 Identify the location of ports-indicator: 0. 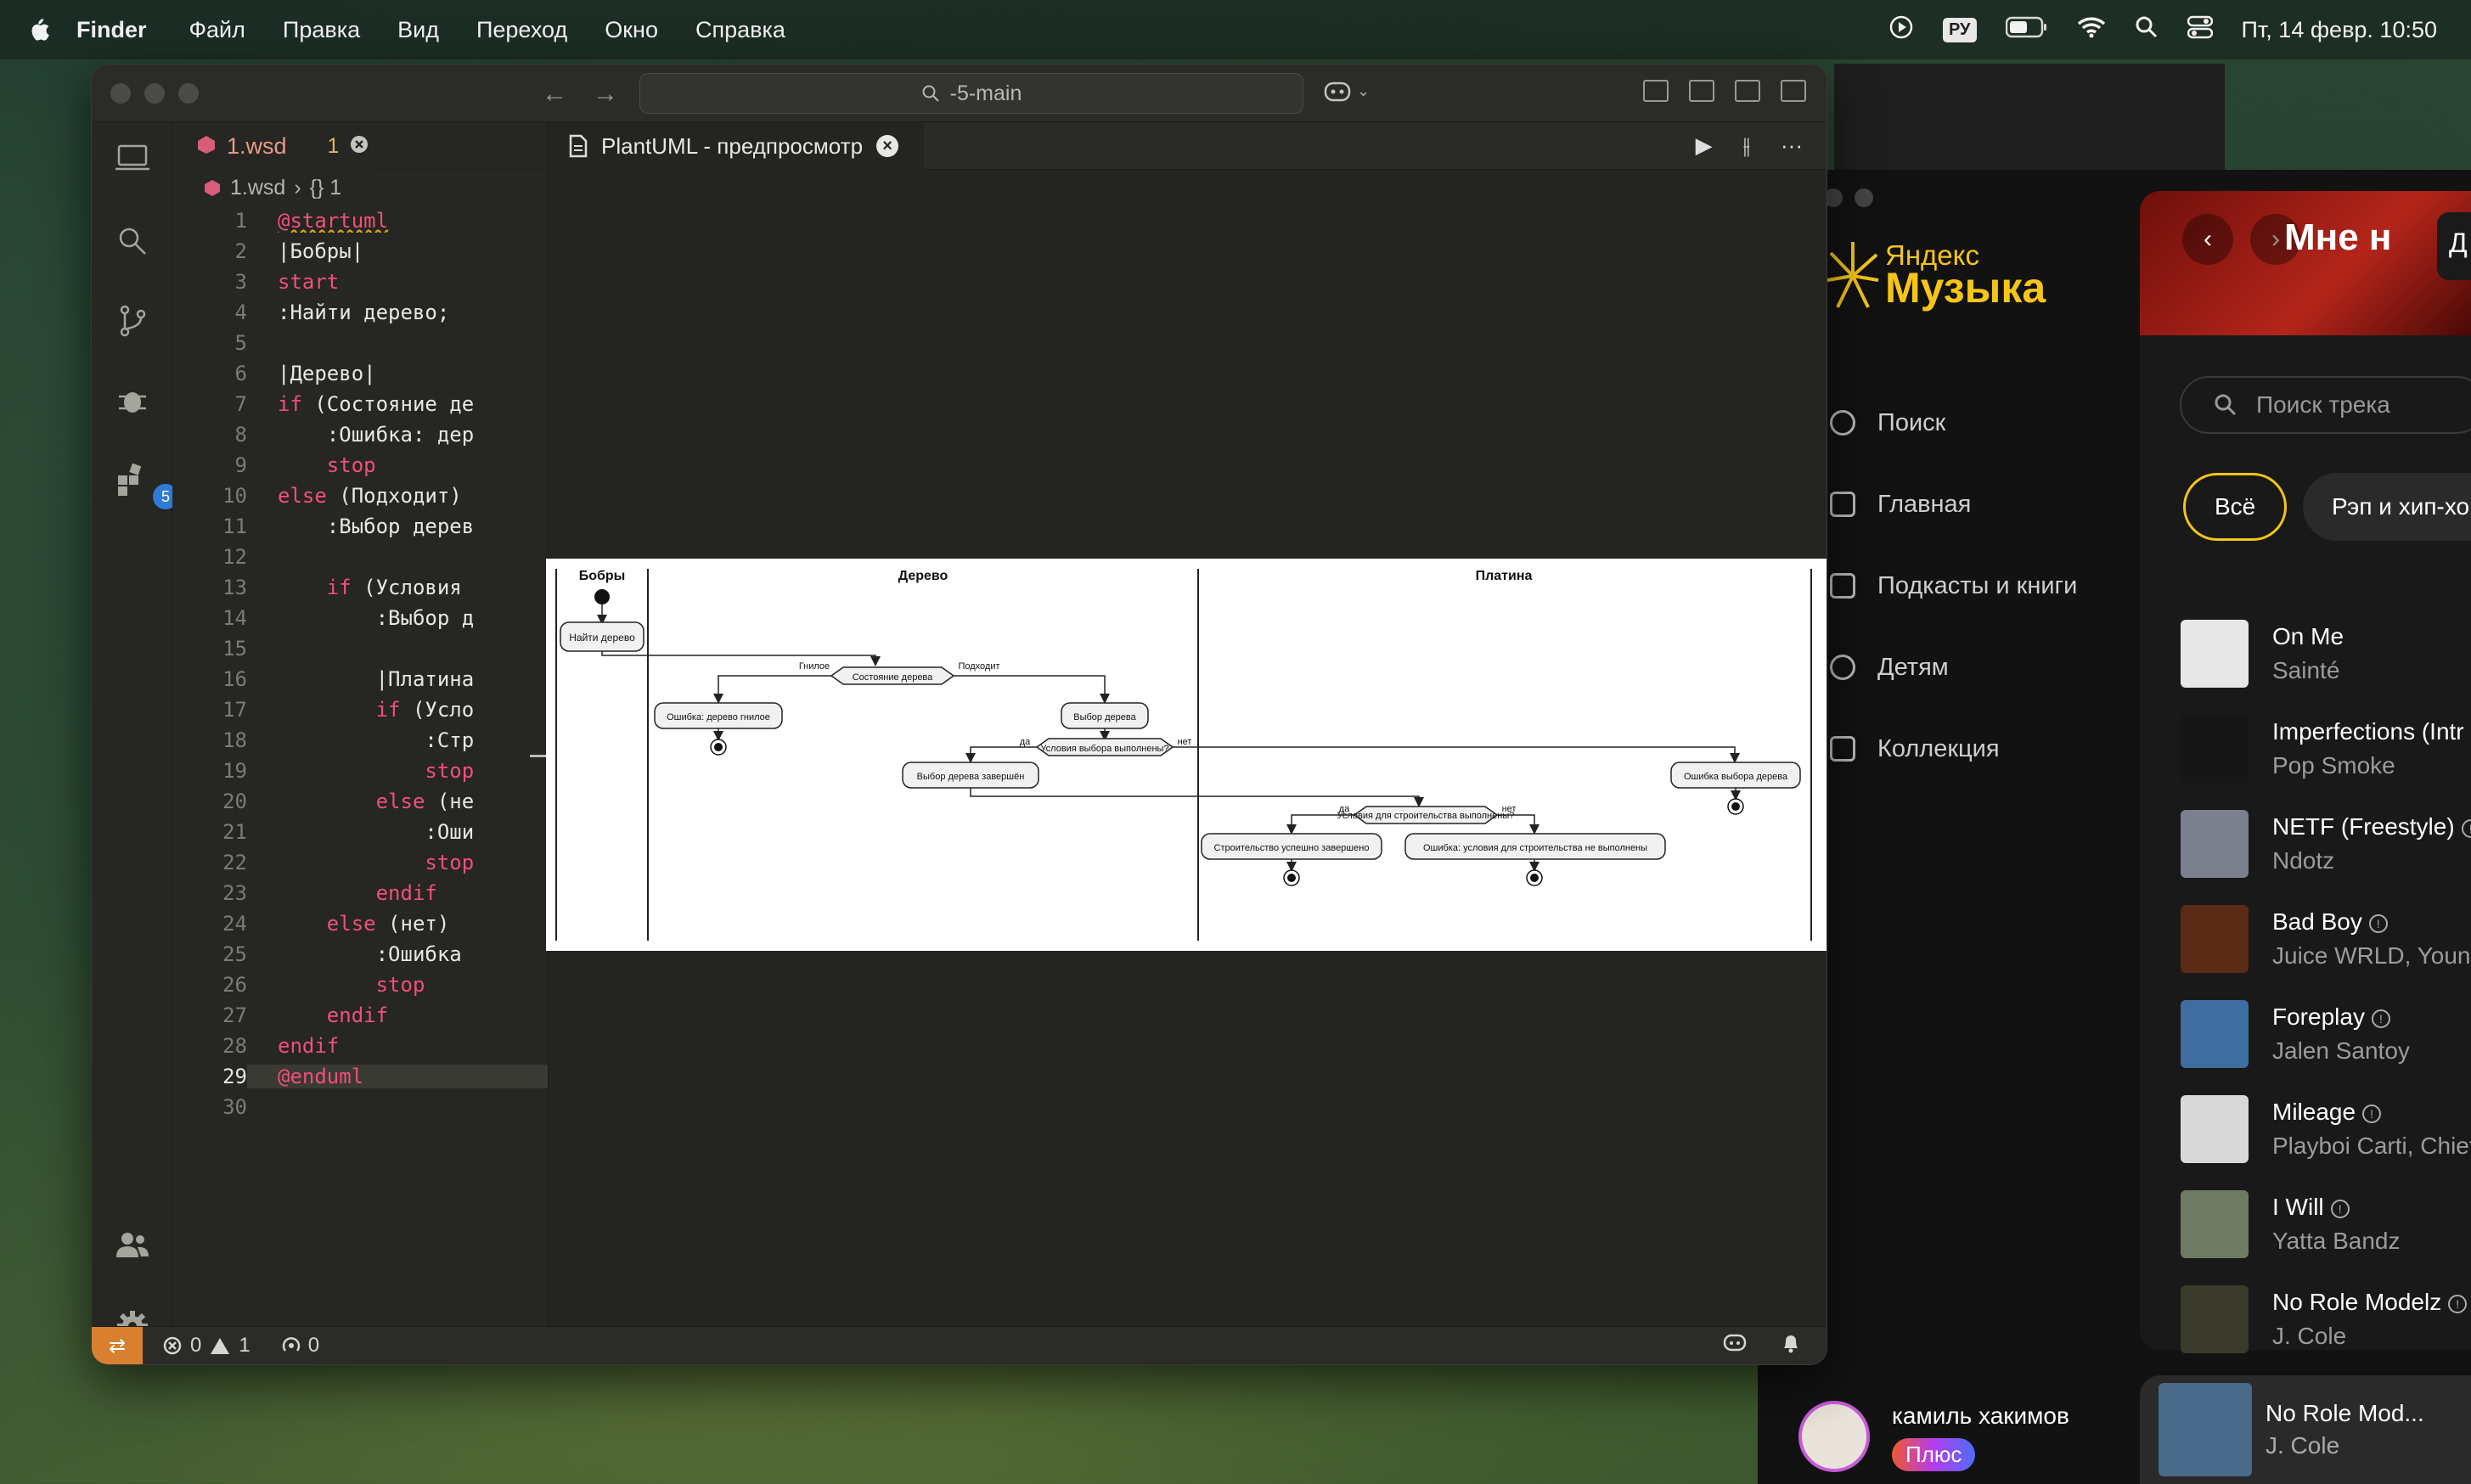
(300, 1346).